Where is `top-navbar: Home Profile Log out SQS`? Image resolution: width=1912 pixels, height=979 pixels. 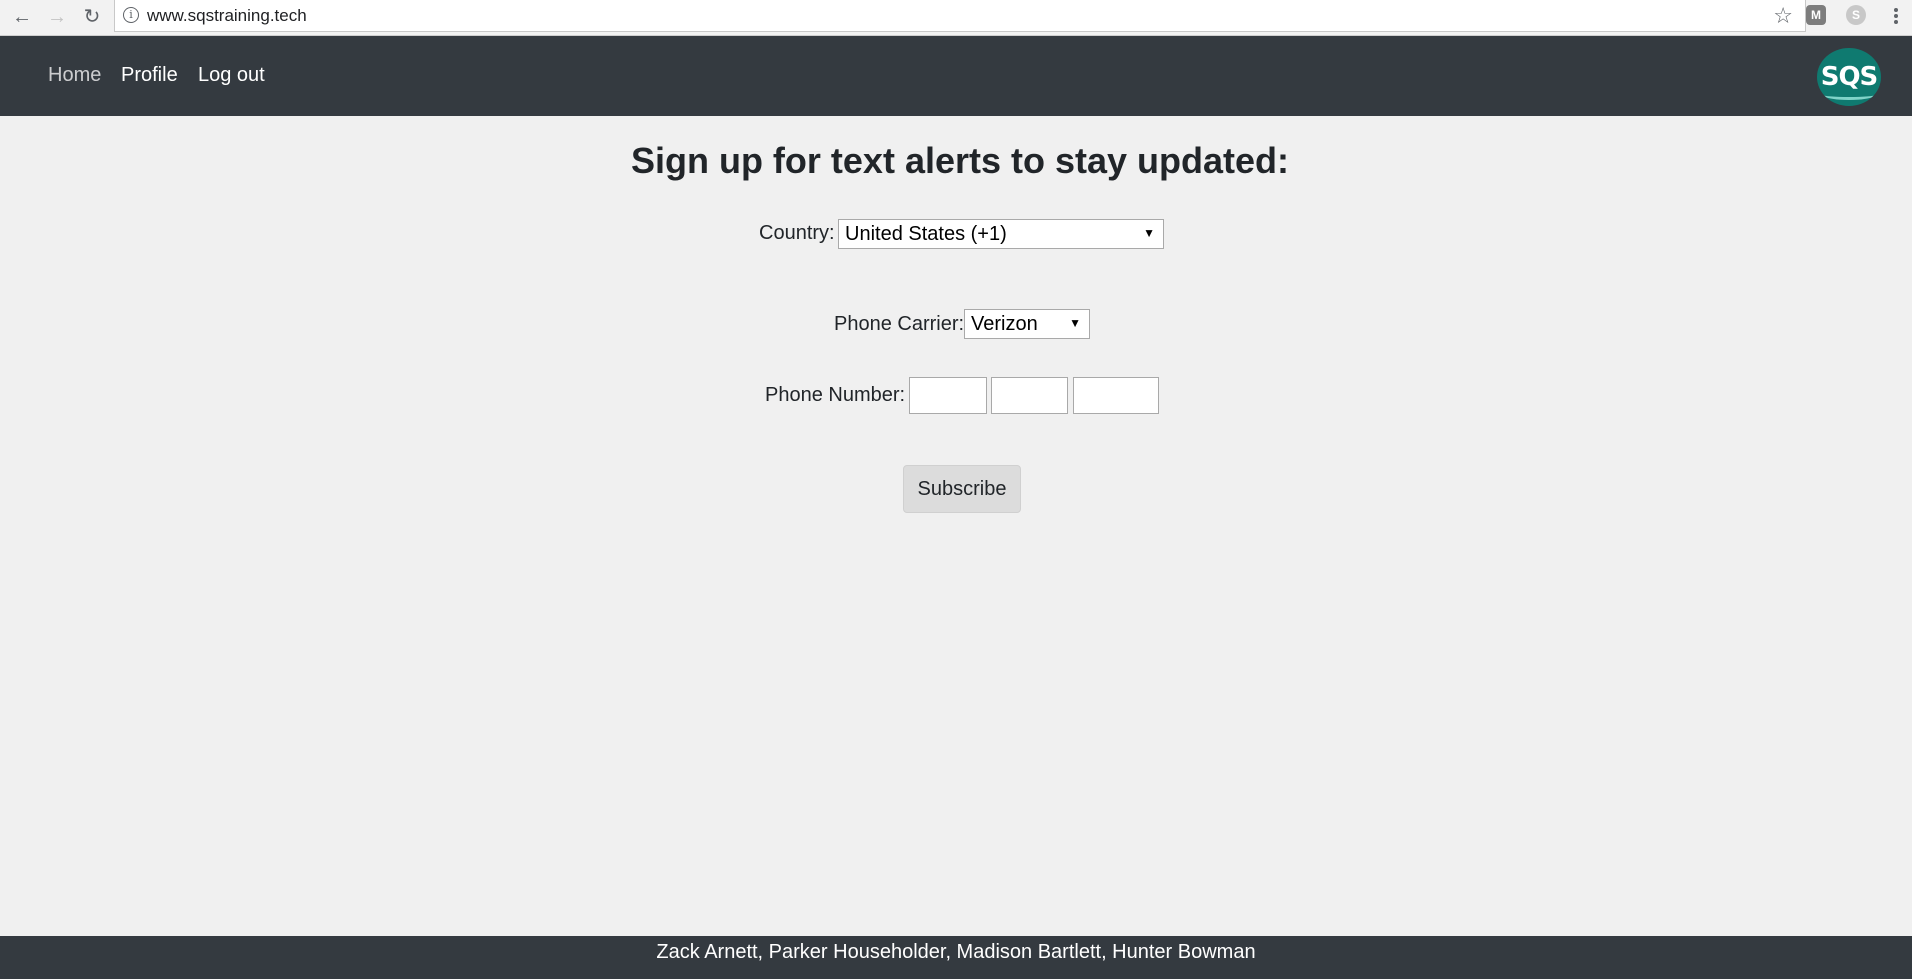
top-navbar: Home Profile Log out SQS is located at coordinates (956, 76).